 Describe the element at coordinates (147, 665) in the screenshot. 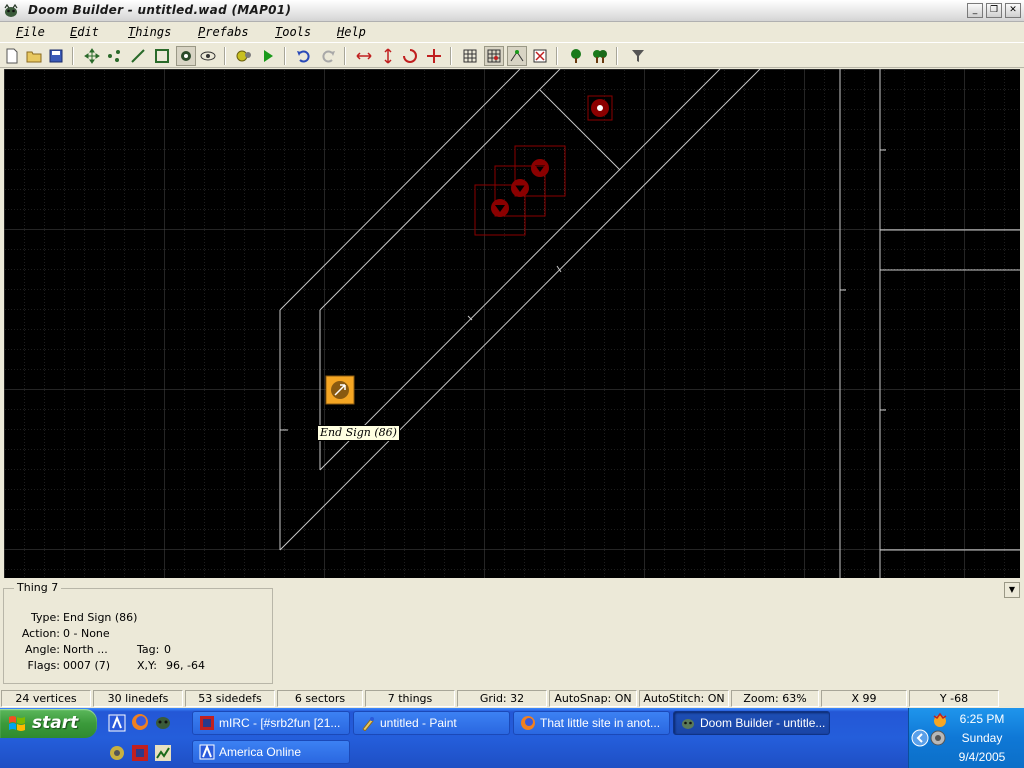

I see `xy-label: X,Y:` at that location.